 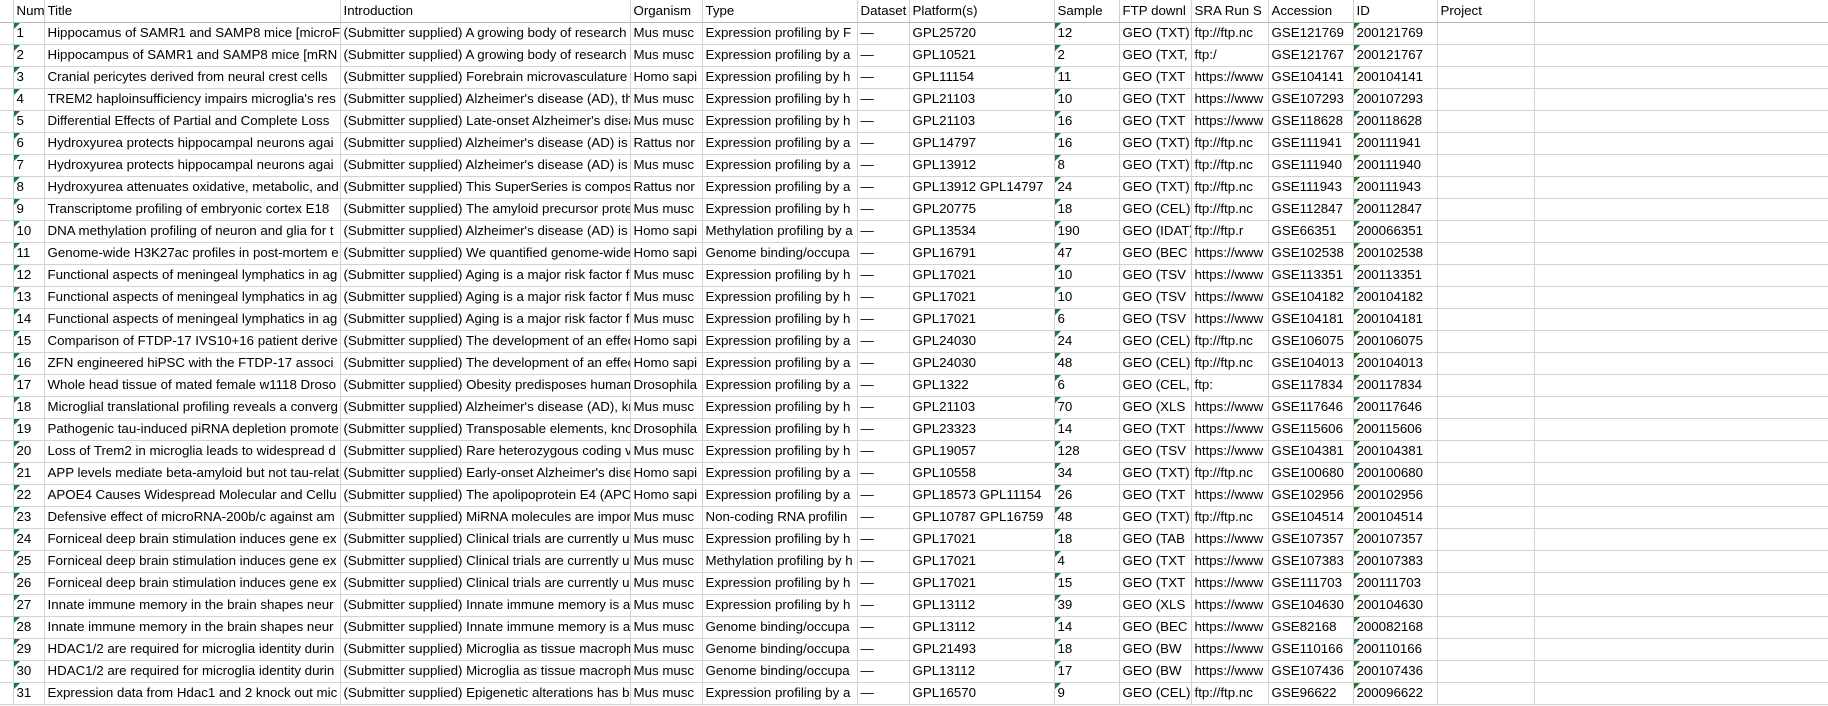 I want to click on cell-sample: 48, so click(x=1087, y=517).